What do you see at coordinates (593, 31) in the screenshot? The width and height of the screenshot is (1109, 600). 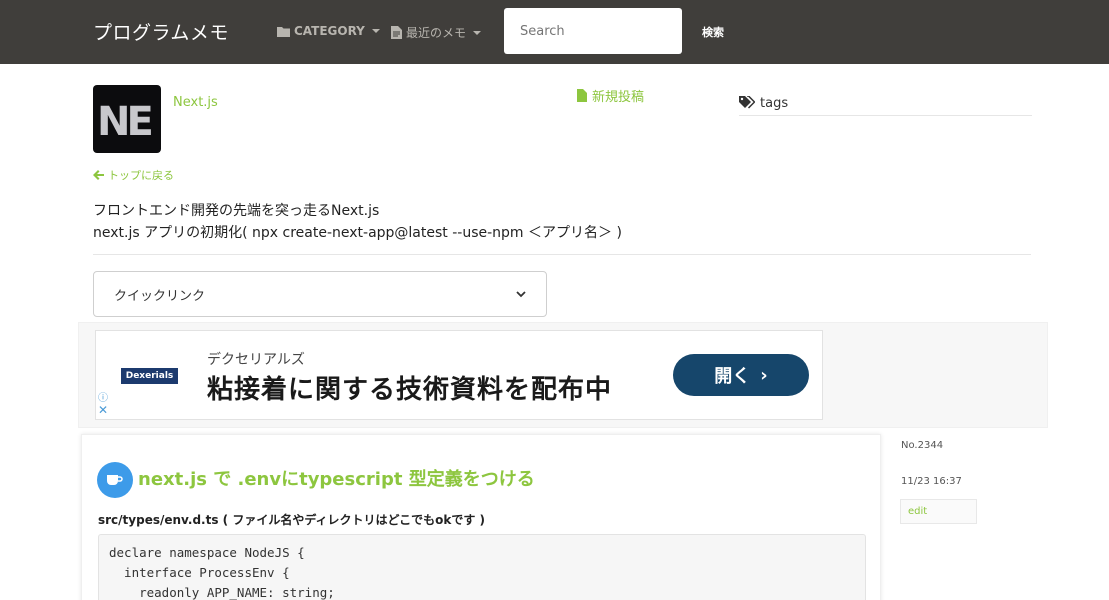 I see `search-input` at bounding box center [593, 31].